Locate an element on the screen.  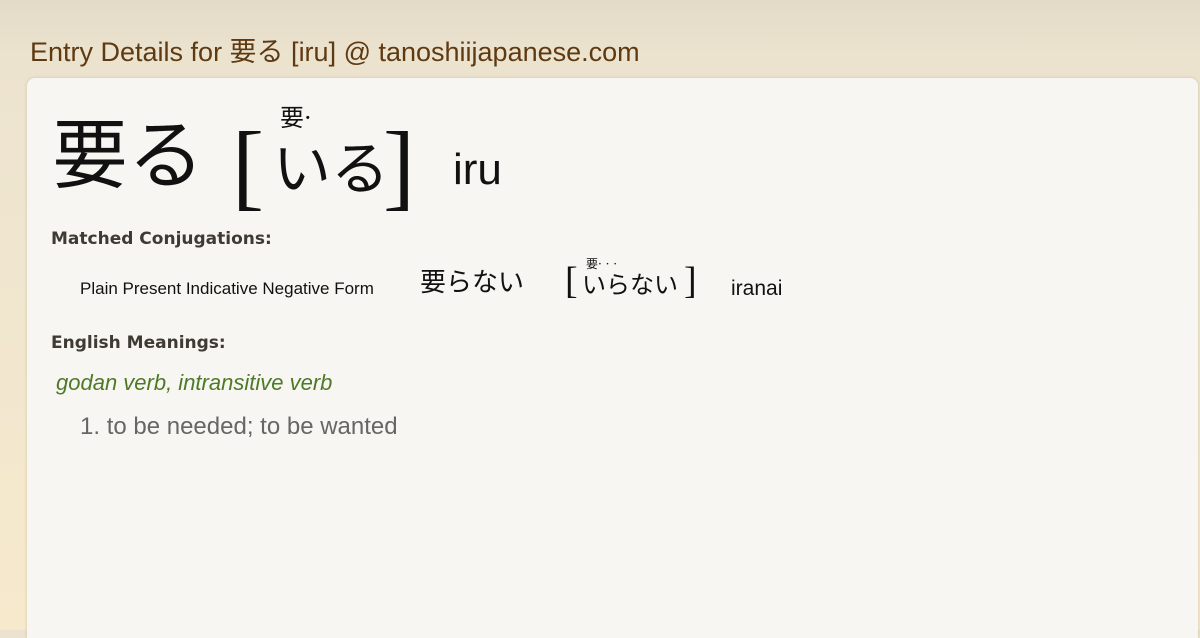
conjugation-reading: いらない is located at coordinates (630, 285).